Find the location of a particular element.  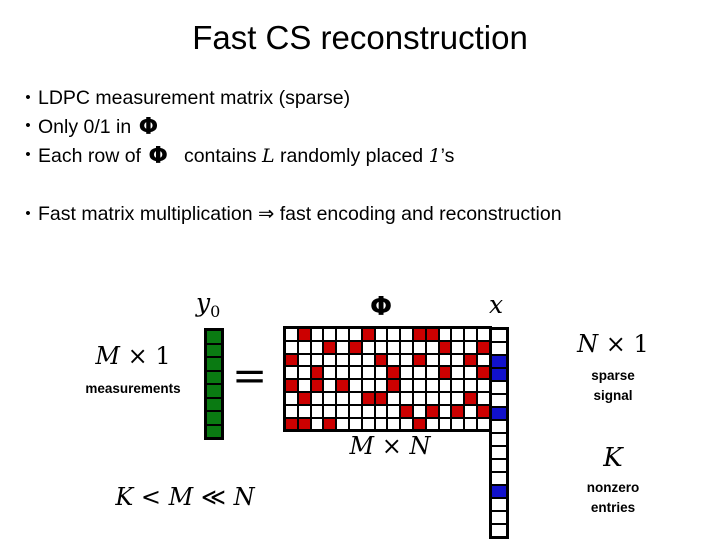

caption-sparse-signal: sparse signal is located at coordinates (613, 386).